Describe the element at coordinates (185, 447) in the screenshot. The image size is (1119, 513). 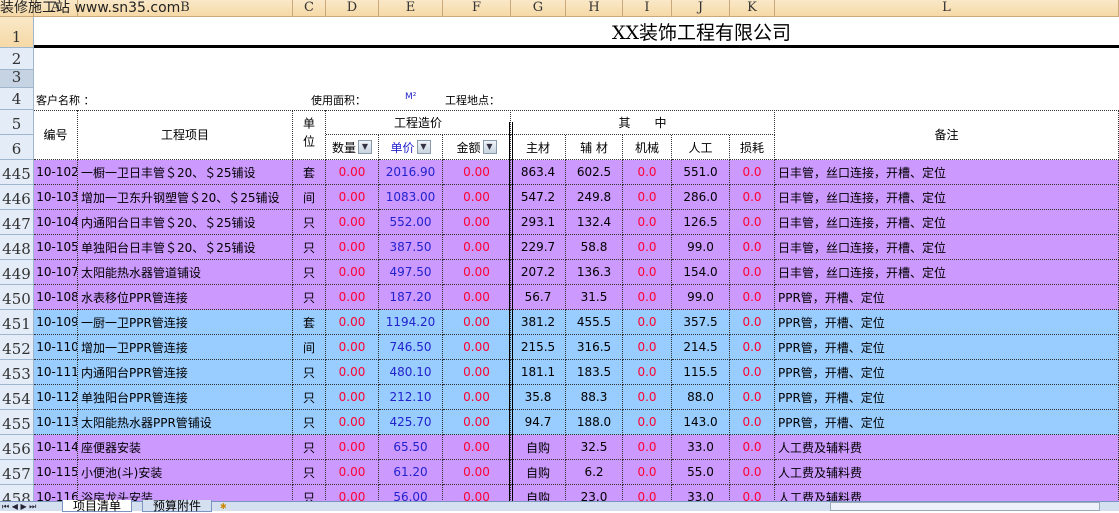
I see `cell-item: 座便器安装` at that location.